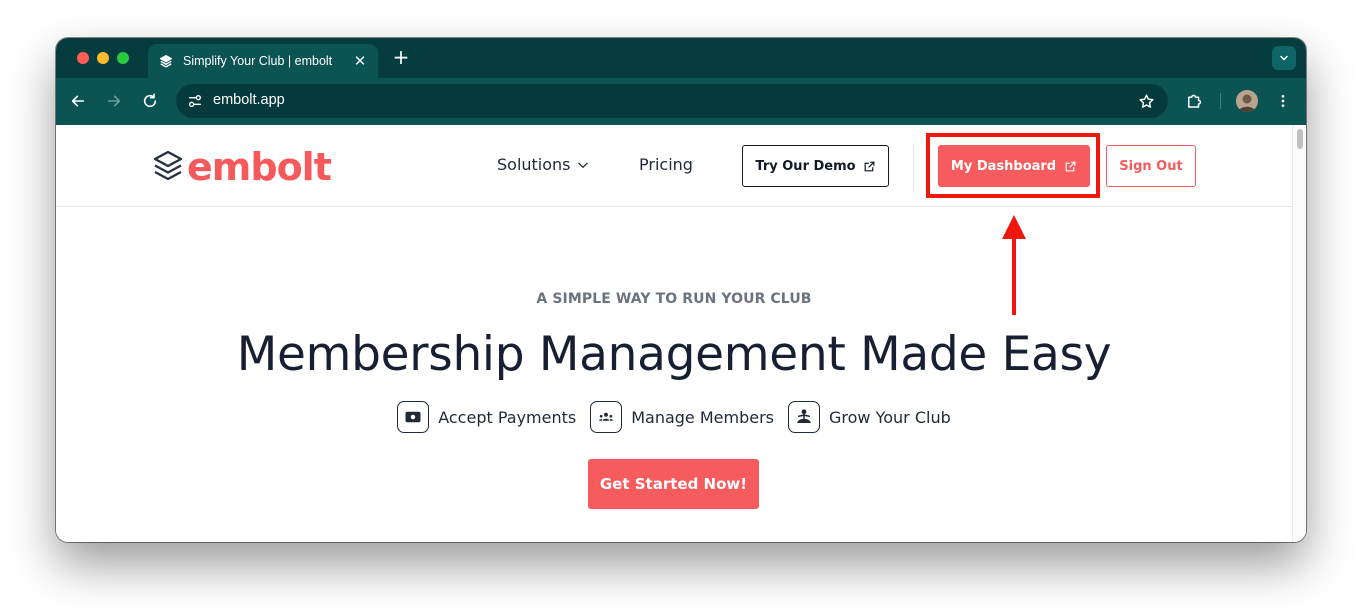 The image size is (1362, 616). I want to click on tab-search-button, so click(1284, 58).